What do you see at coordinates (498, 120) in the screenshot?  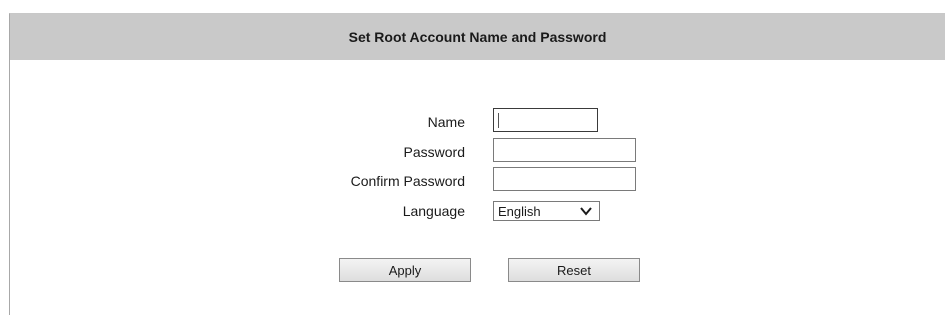 I see `text-caret` at bounding box center [498, 120].